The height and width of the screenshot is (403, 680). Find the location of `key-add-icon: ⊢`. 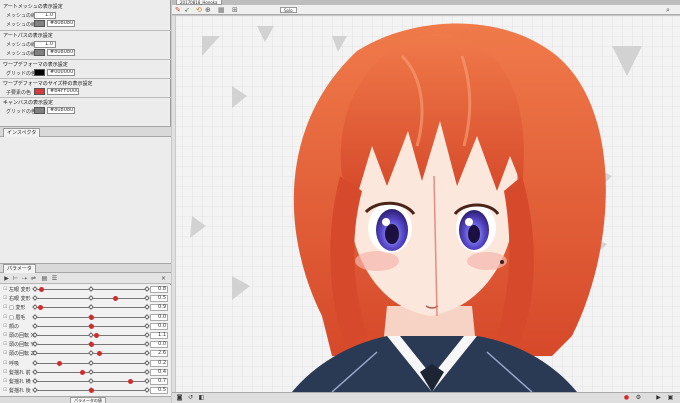

key-add-icon: ⊢ is located at coordinates (15, 278).